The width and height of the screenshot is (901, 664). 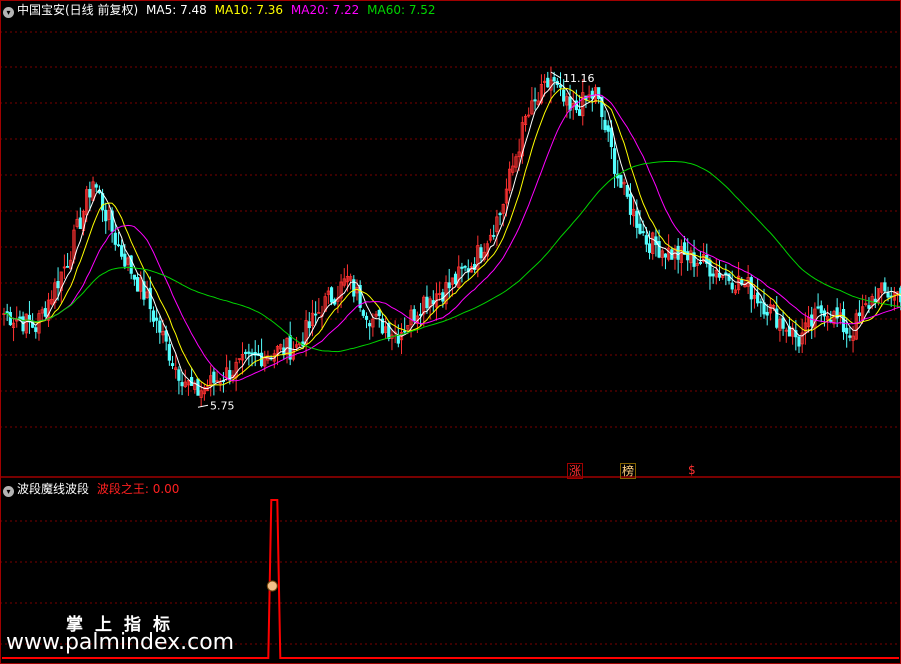 What do you see at coordinates (325, 10) in the screenshot?
I see `ma20-value: MA20: 7.22` at bounding box center [325, 10].